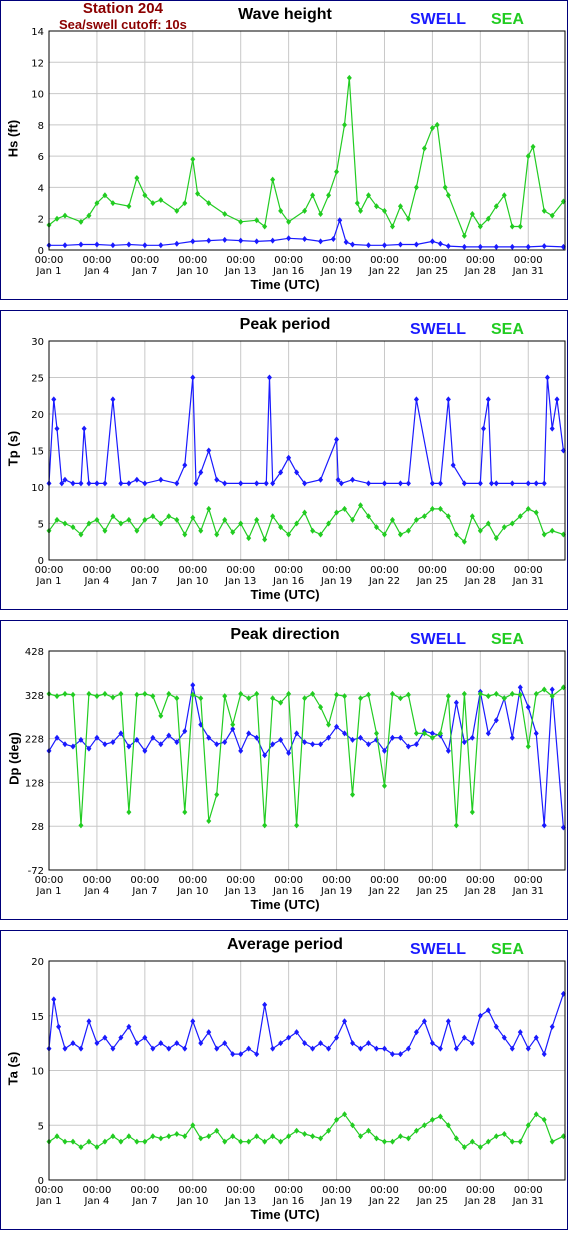 This screenshot has width=570, height=1240. What do you see at coordinates (285, 944) in the screenshot?
I see `chart-title: Average period` at bounding box center [285, 944].